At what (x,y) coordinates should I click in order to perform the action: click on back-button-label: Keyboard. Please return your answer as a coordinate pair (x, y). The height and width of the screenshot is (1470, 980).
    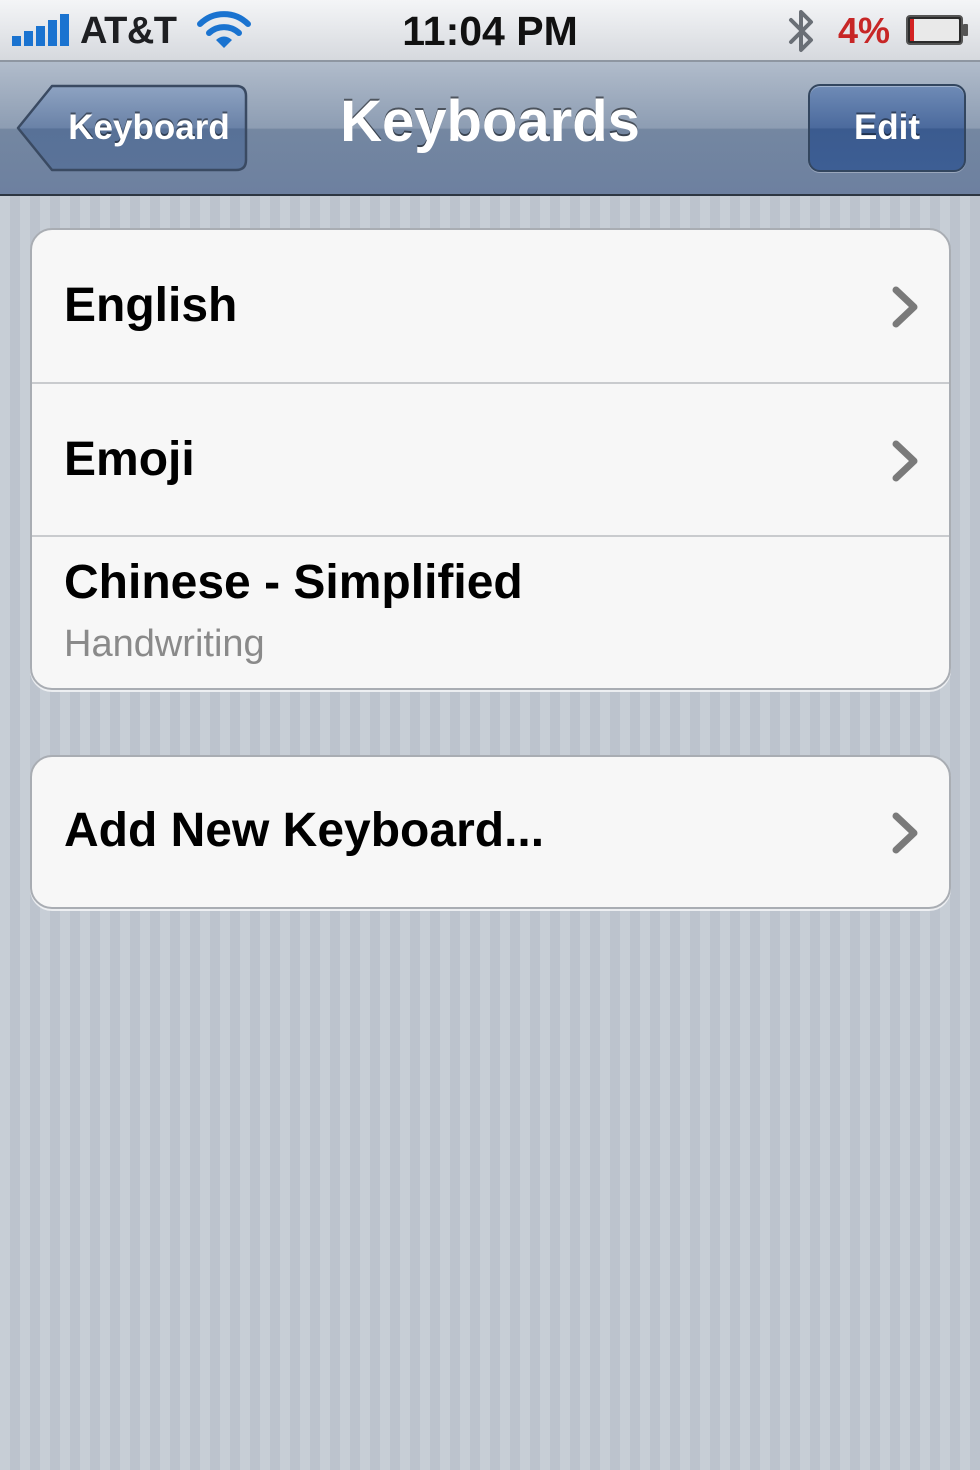
    Looking at the image, I should click on (149, 127).